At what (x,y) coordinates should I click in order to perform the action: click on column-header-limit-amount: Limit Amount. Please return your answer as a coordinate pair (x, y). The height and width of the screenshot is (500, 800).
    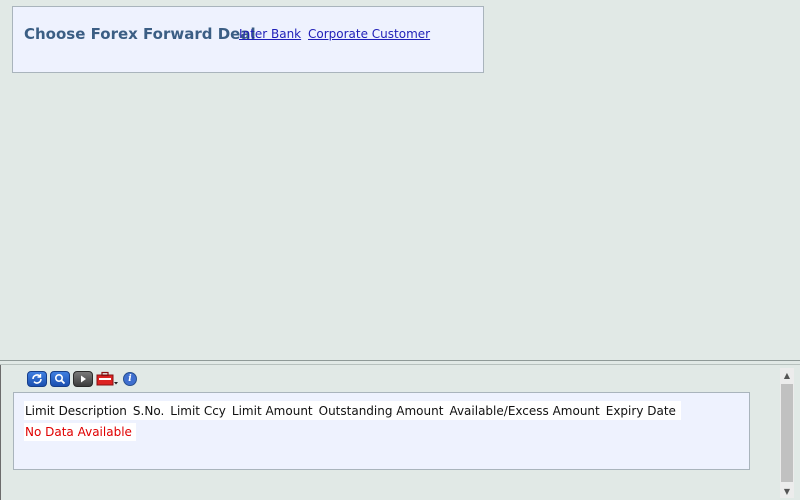
    Looking at the image, I should click on (274, 411).